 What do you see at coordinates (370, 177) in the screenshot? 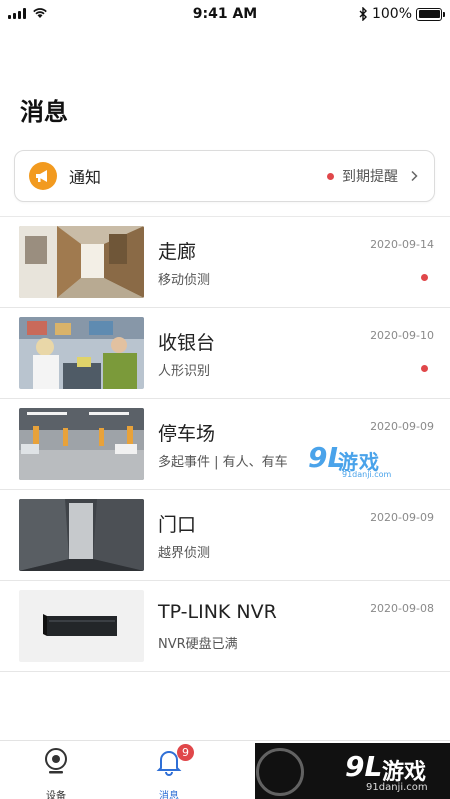
I see `expiry-reminder: 到期提醒` at bounding box center [370, 177].